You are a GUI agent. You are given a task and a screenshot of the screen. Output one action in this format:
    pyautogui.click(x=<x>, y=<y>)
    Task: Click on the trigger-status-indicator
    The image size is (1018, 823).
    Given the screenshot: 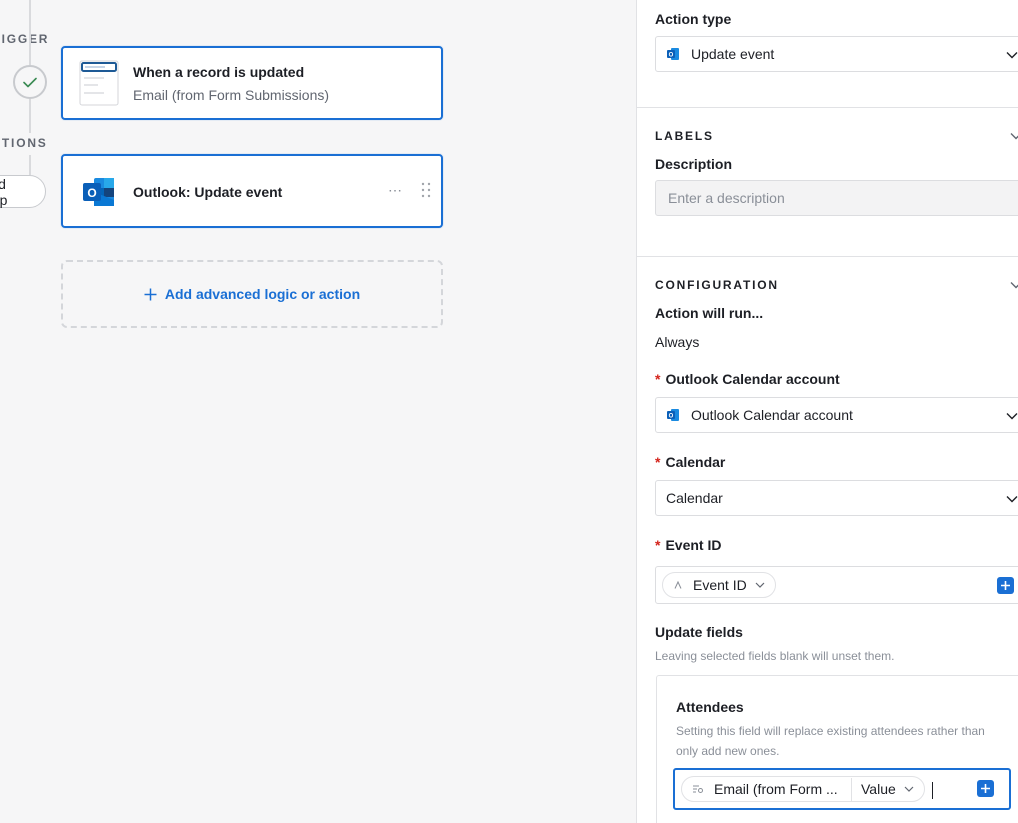 What is the action you would take?
    pyautogui.click(x=30, y=82)
    